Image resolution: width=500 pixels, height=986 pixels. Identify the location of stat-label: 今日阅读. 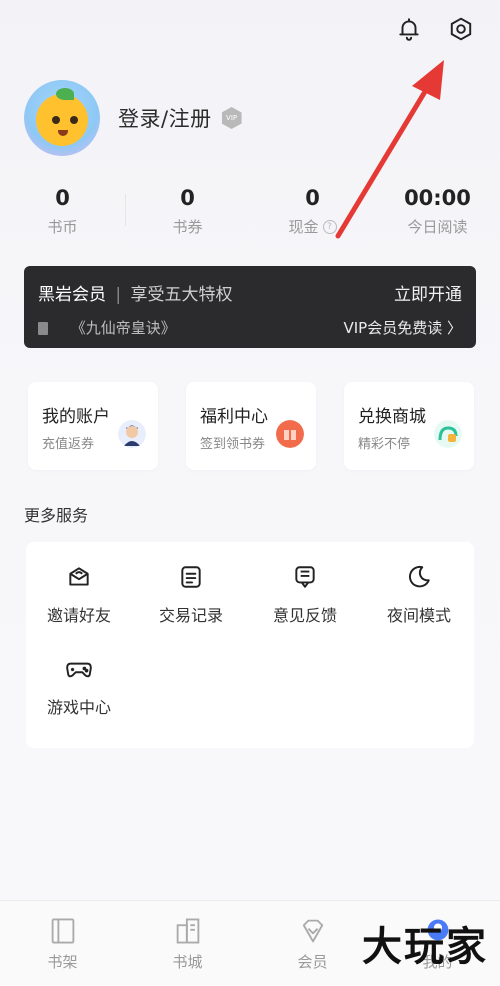
(437, 227).